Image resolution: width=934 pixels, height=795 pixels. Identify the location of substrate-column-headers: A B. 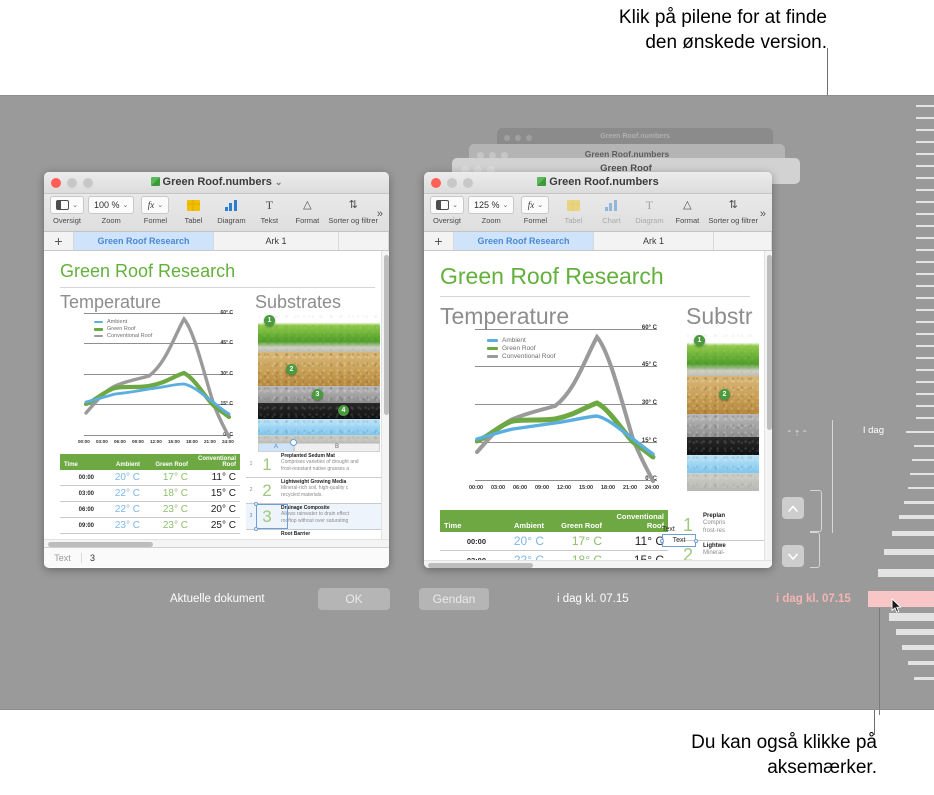
(319, 447).